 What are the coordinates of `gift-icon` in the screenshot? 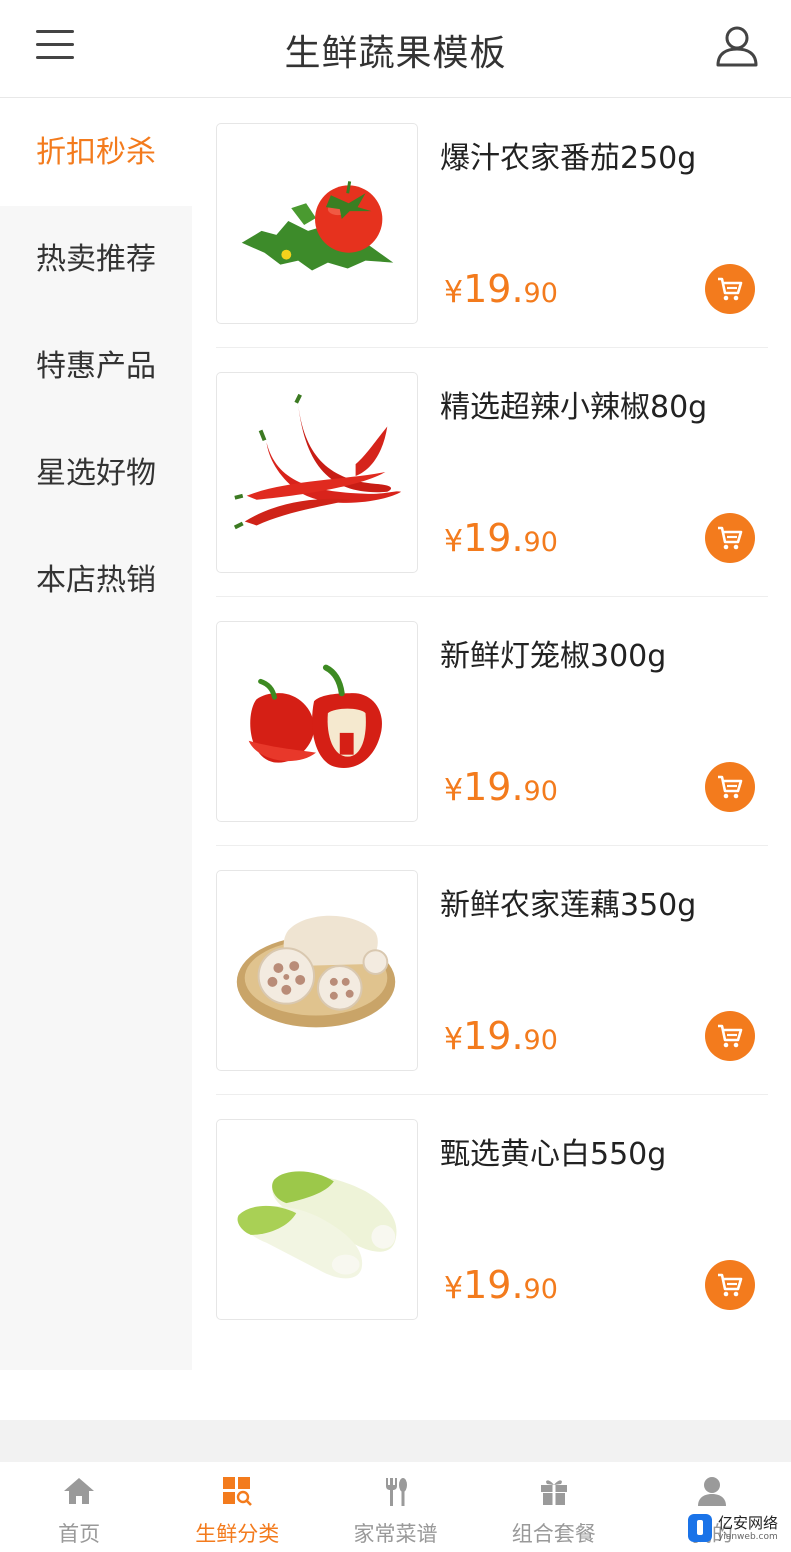 It's located at (553, 1492).